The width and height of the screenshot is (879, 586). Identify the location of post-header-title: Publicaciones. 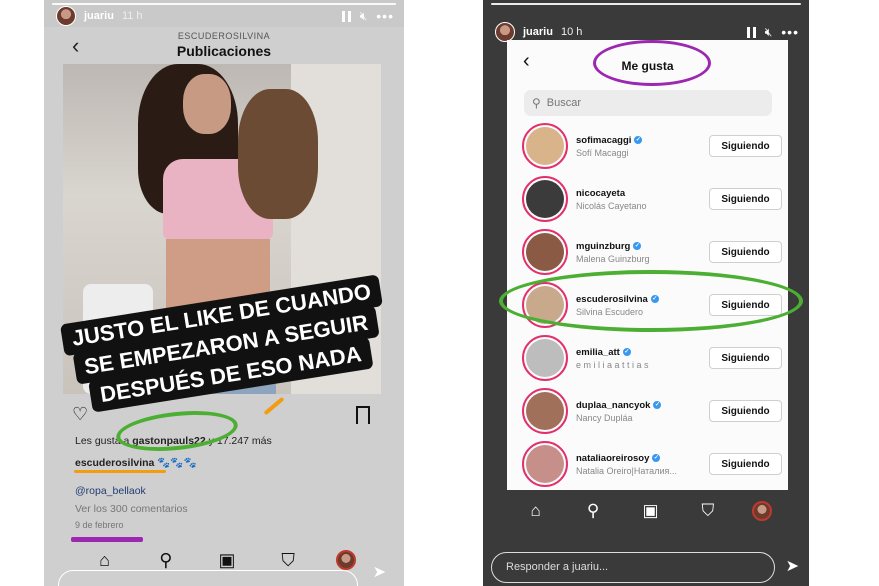
(224, 51).